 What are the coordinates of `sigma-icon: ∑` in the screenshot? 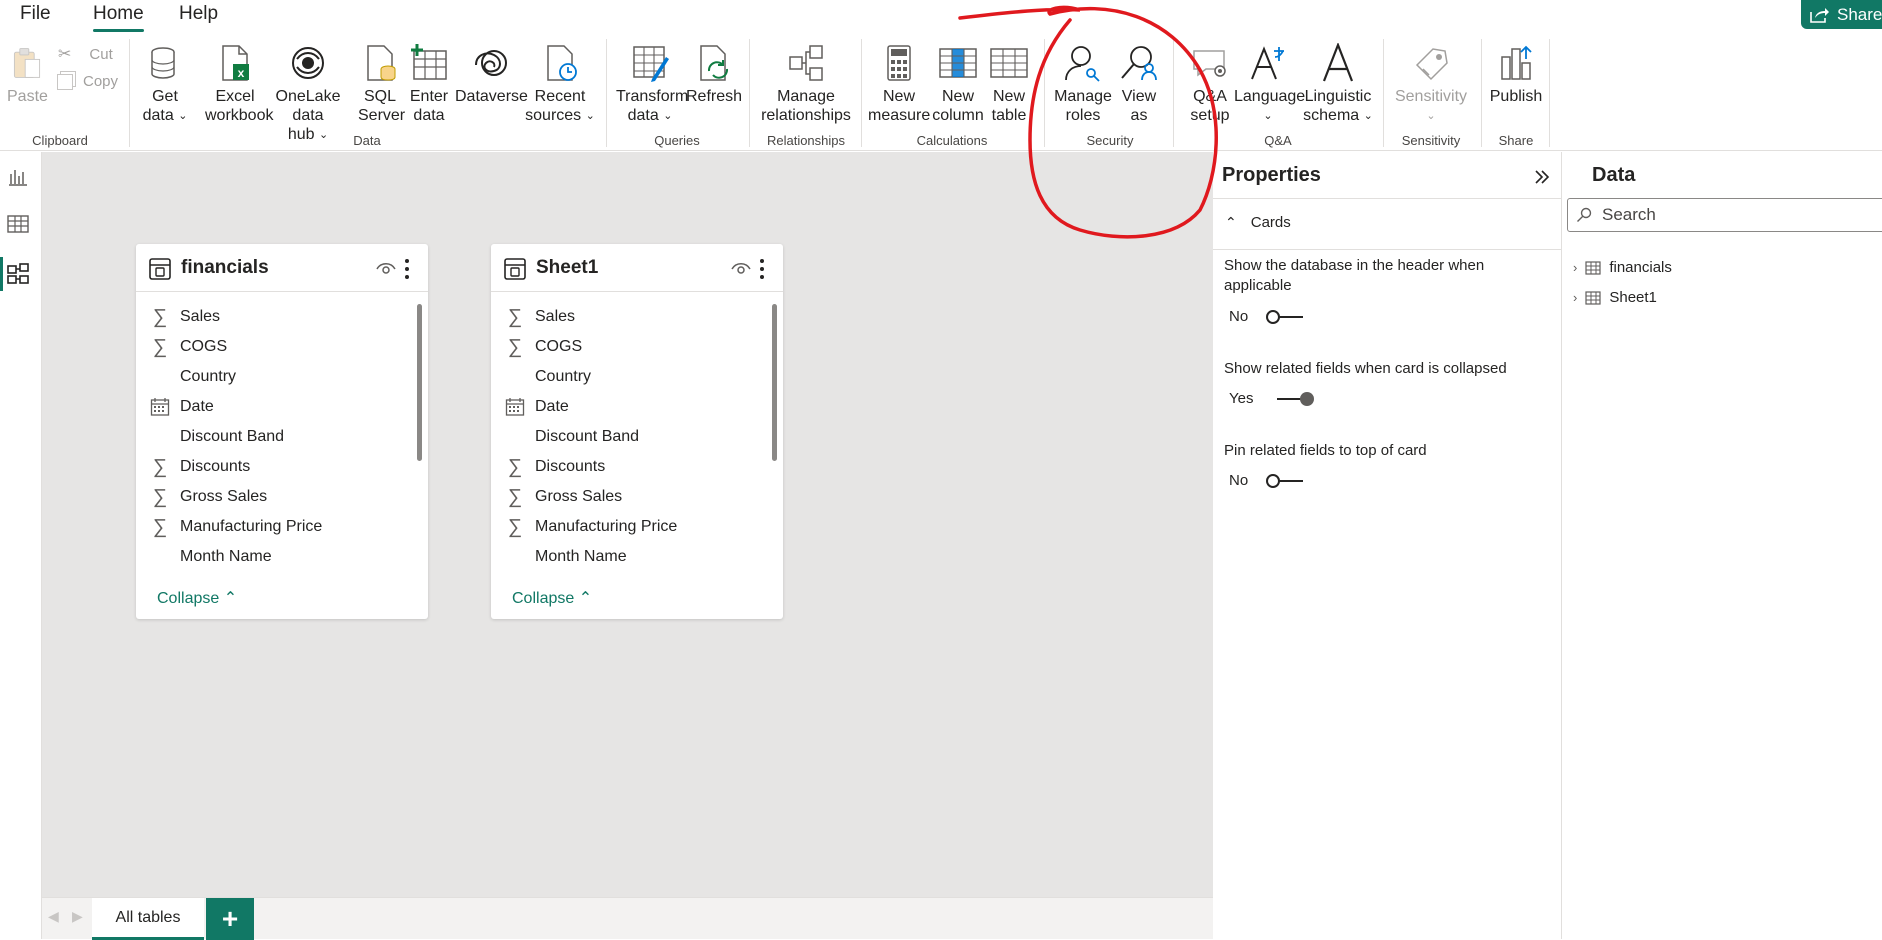 It's located at (515, 347).